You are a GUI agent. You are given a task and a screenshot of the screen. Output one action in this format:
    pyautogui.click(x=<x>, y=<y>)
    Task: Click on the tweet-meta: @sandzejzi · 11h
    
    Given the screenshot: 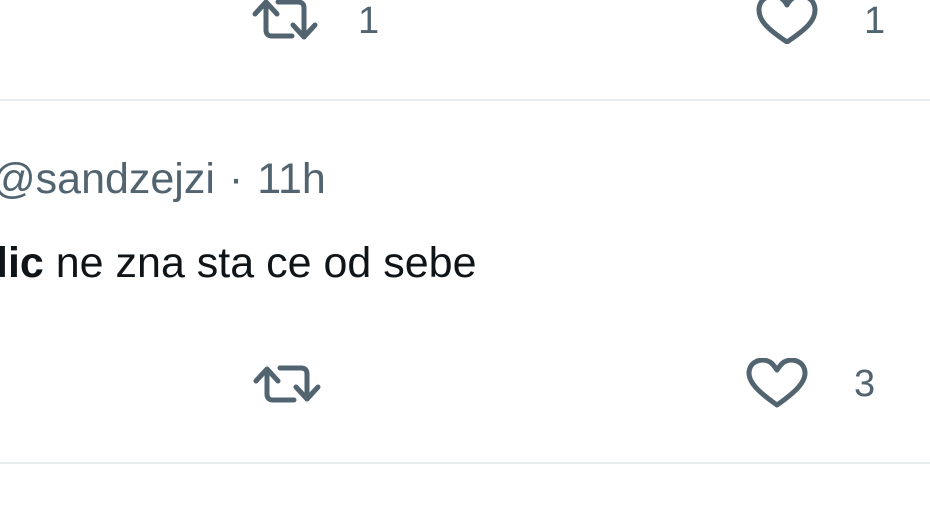 What is the action you would take?
    pyautogui.click(x=163, y=179)
    